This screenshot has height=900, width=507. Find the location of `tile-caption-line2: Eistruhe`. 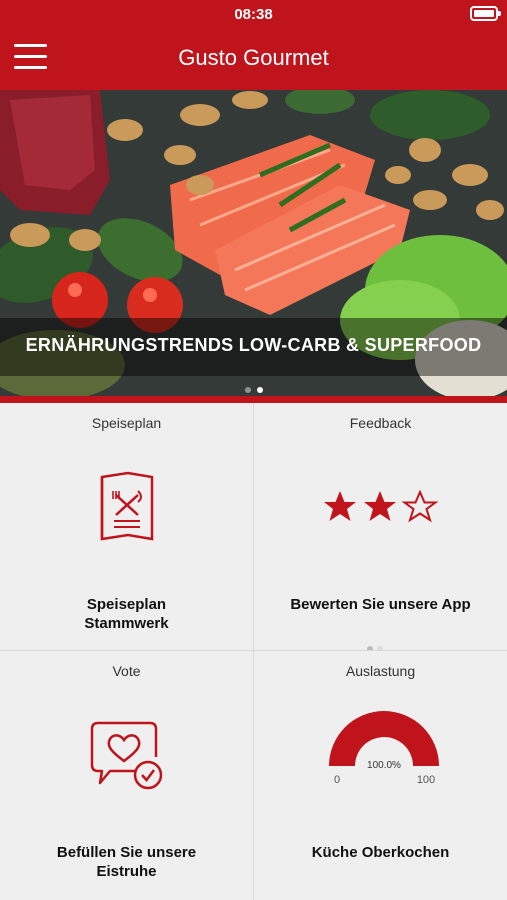

tile-caption-line2: Eistruhe is located at coordinates (126, 871).